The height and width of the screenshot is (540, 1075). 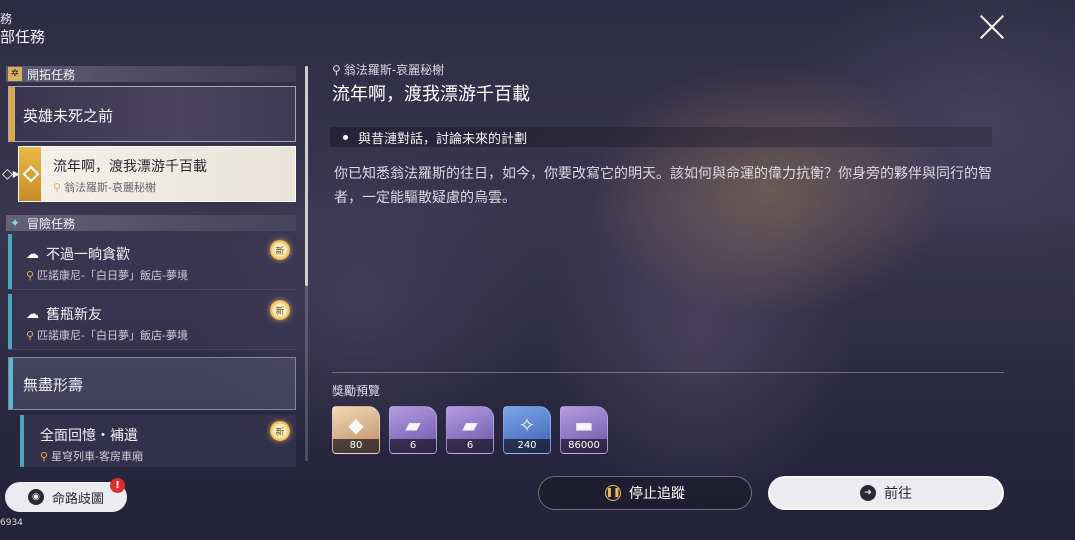 What do you see at coordinates (35, 497) in the screenshot?
I see `route-map-icon: ◉` at bounding box center [35, 497].